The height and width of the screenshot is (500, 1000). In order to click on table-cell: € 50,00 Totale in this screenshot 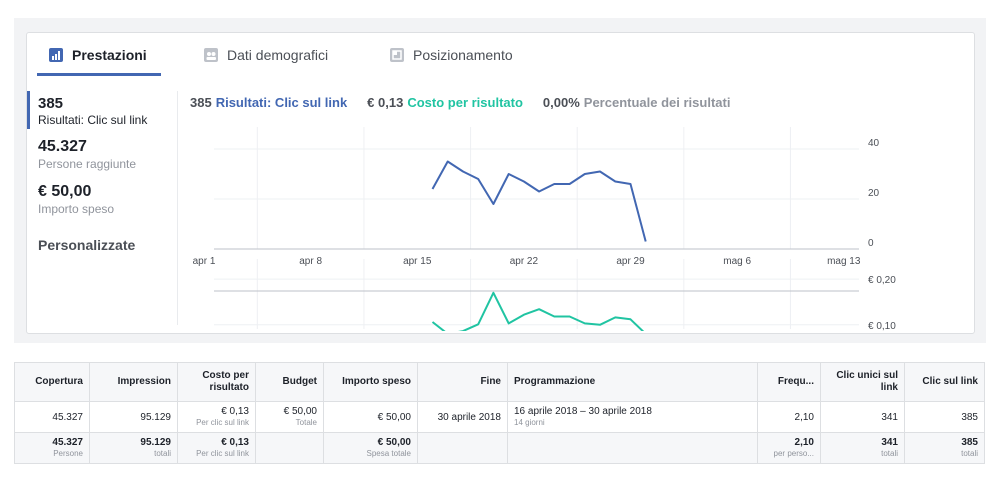, I will do `click(289, 417)`.